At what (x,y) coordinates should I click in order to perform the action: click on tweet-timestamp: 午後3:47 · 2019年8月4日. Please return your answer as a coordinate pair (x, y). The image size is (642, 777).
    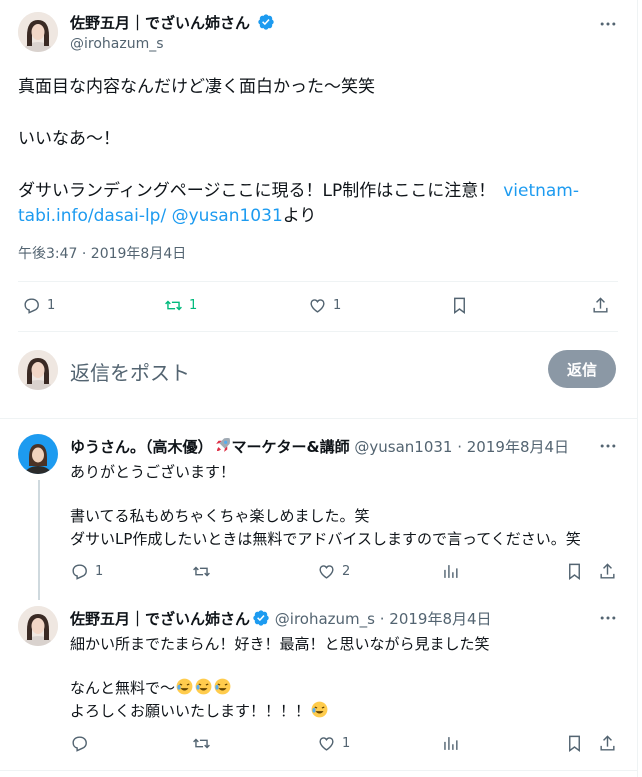
    Looking at the image, I should click on (102, 253).